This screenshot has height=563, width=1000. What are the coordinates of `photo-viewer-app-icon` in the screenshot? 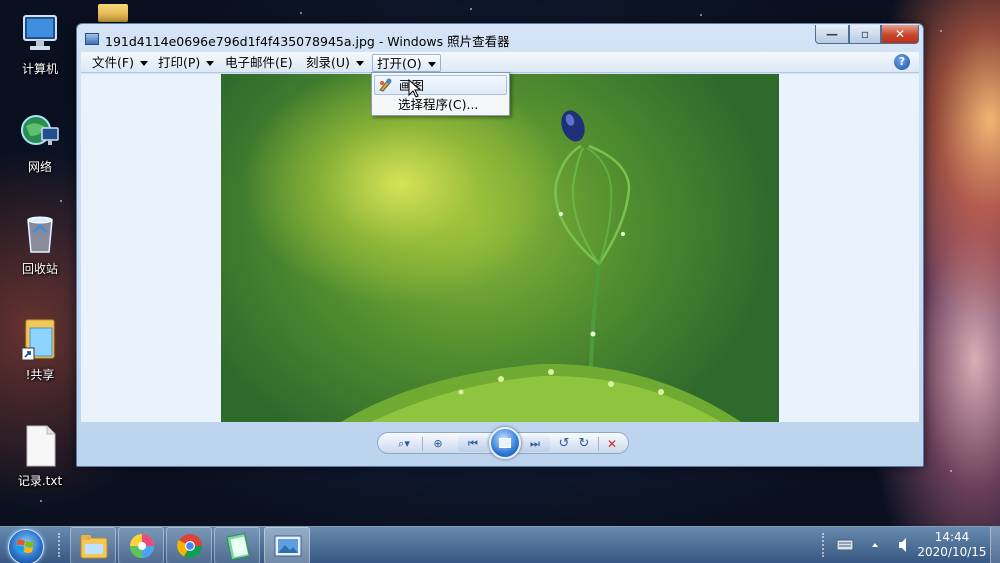 It's located at (92, 39).